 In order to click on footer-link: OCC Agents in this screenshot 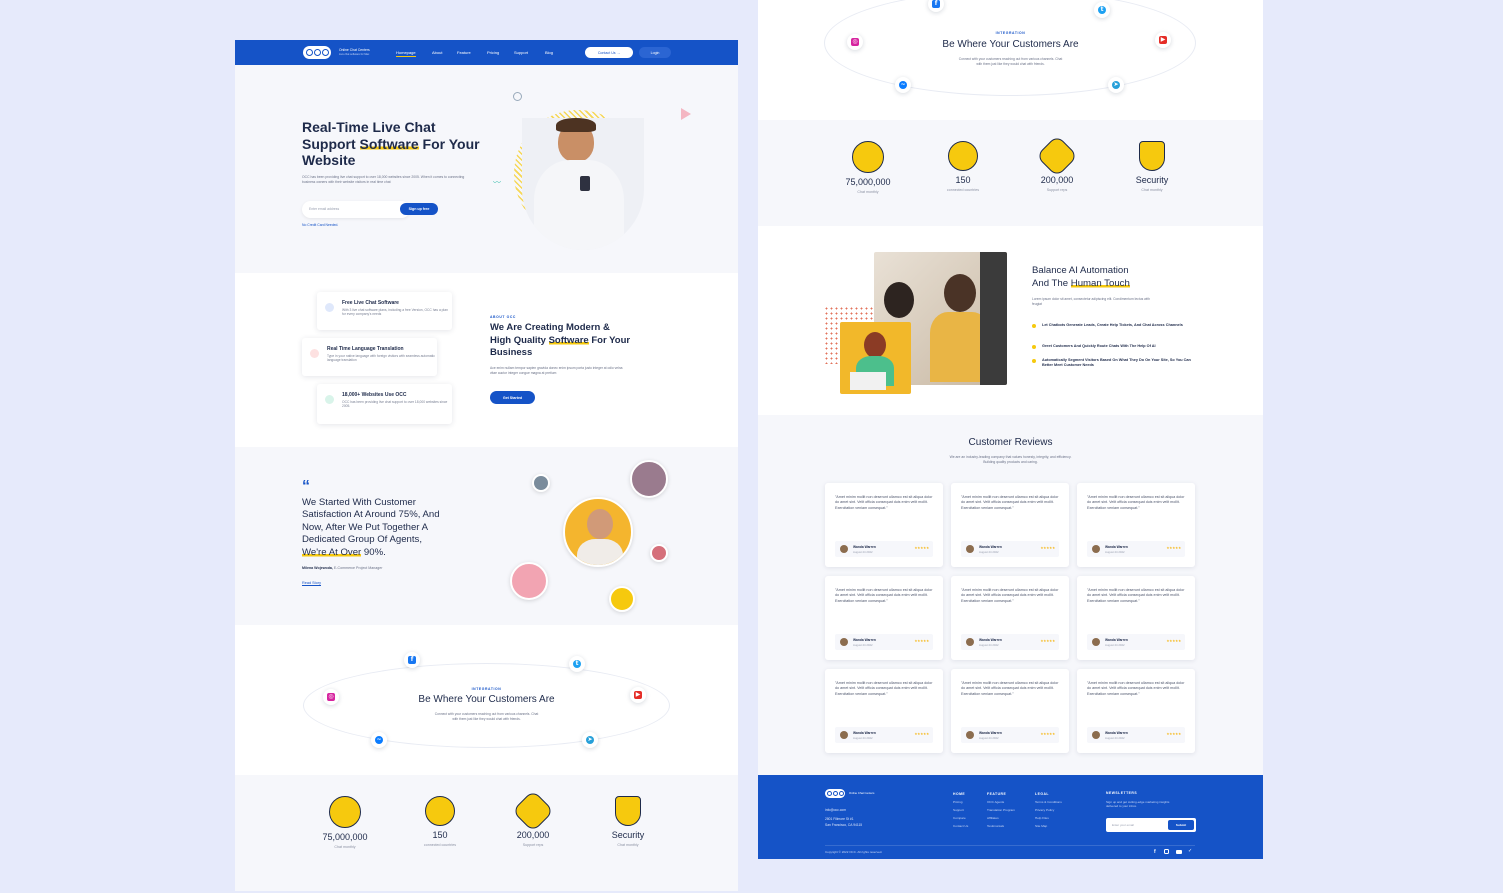, I will do `click(1001, 802)`.